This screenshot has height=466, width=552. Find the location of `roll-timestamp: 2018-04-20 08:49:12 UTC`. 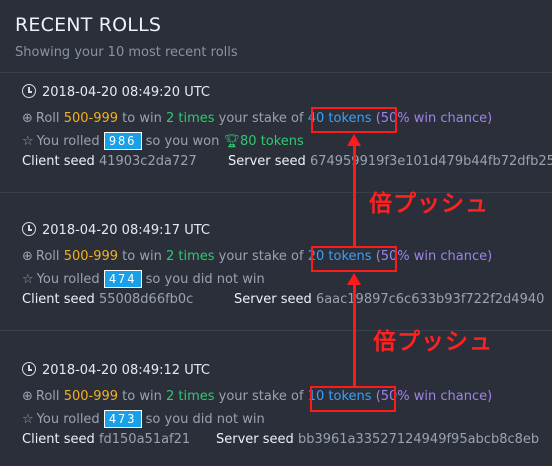

roll-timestamp: 2018-04-20 08:49:12 UTC is located at coordinates (126, 370).